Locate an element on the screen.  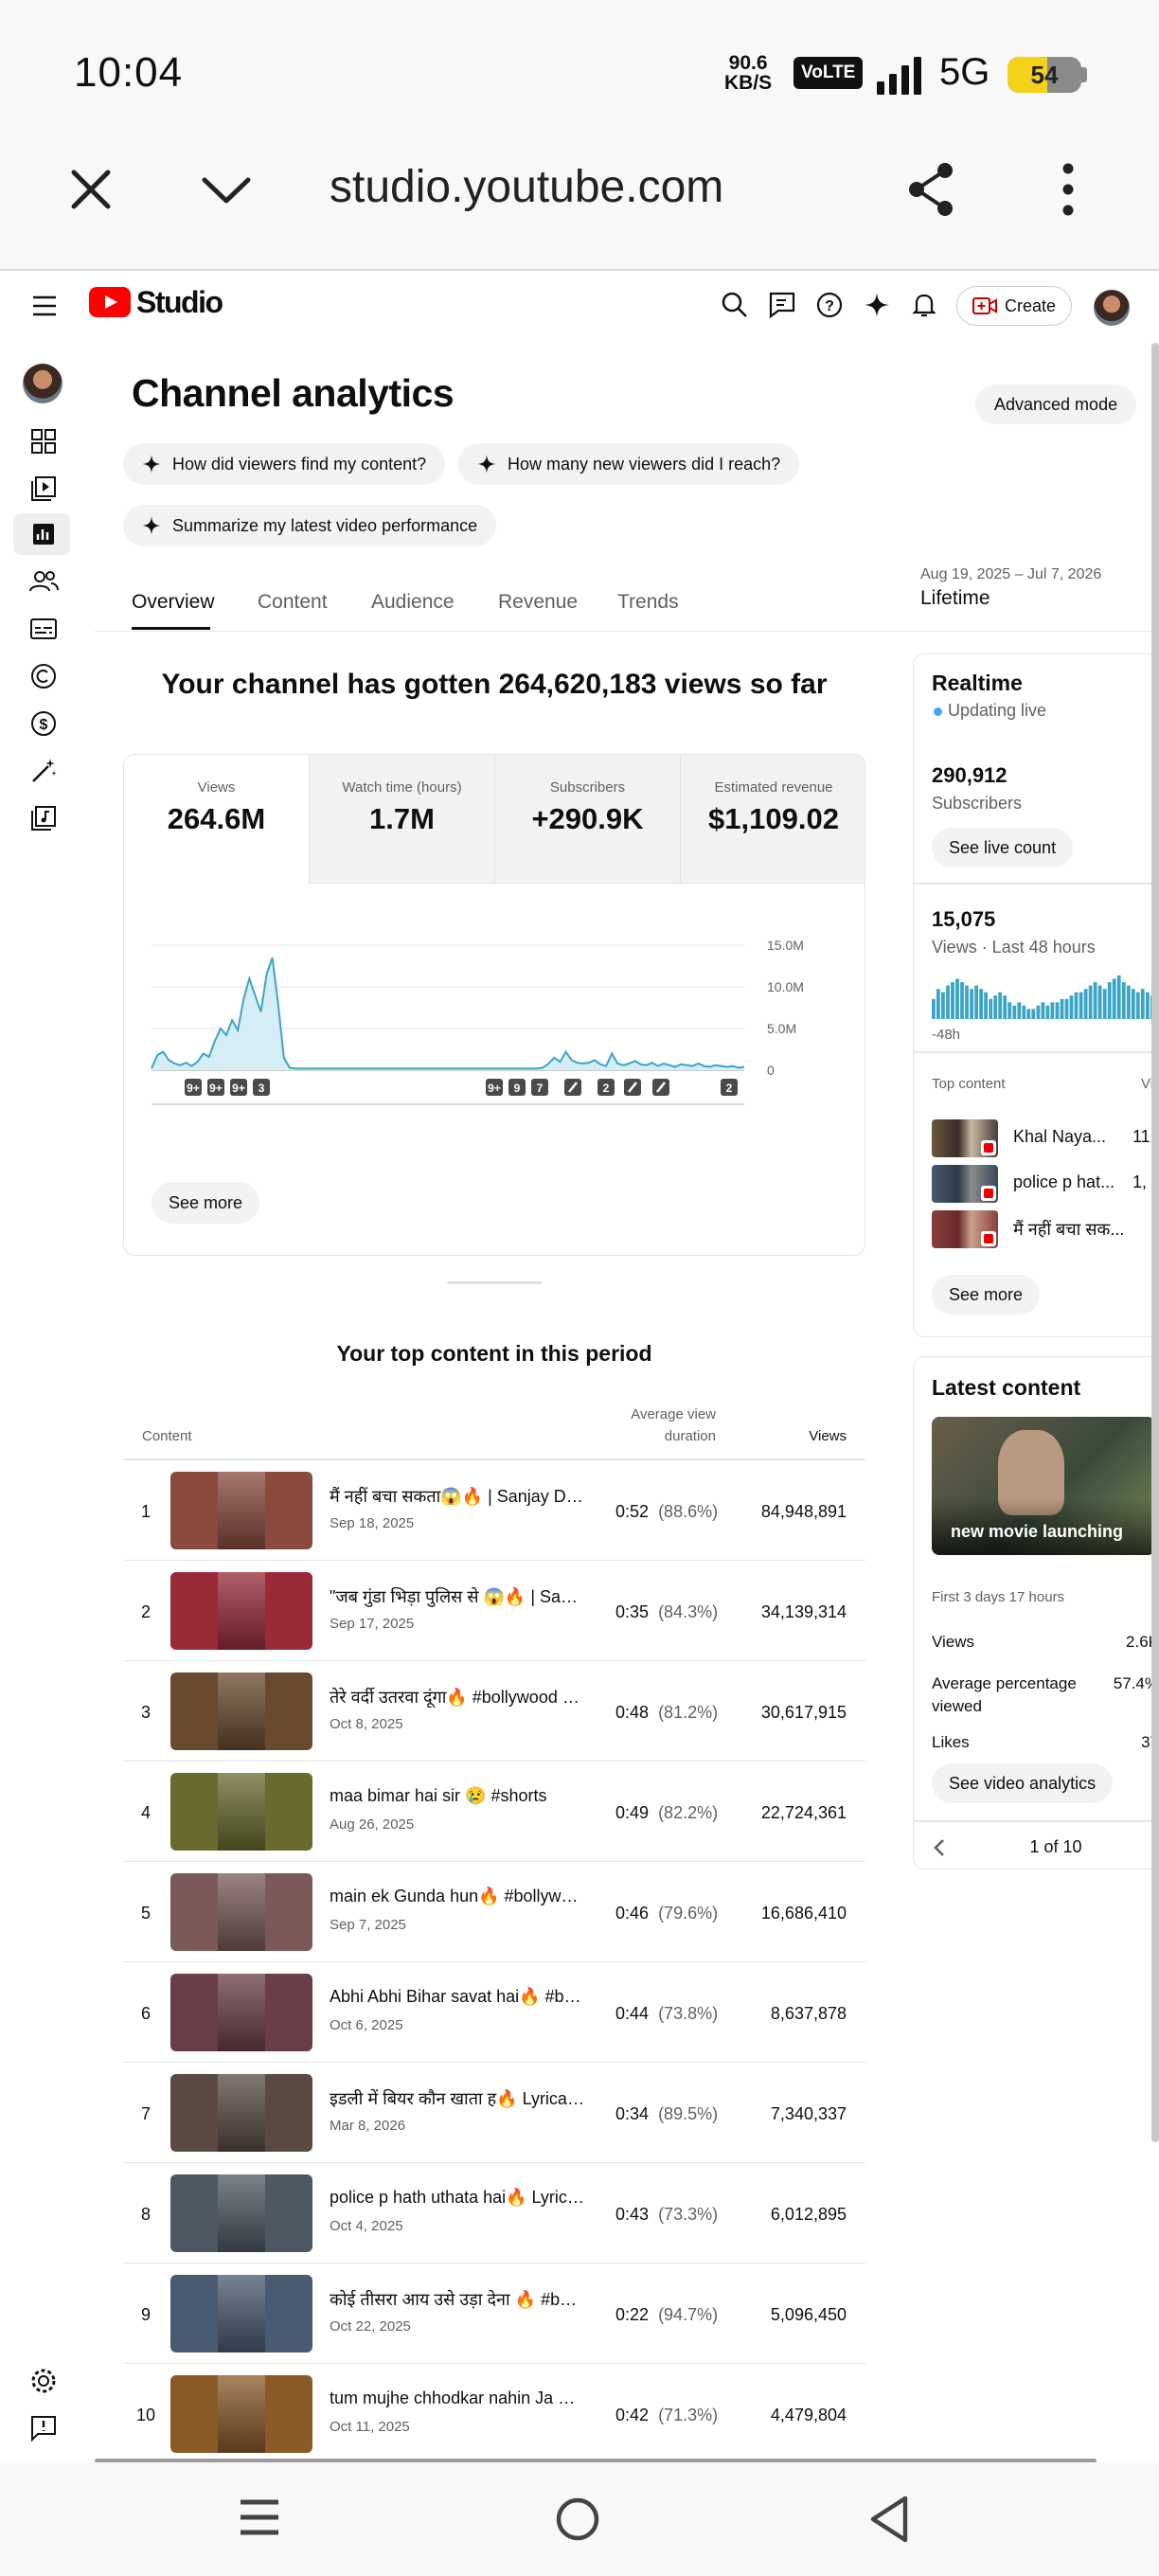
metric-views: Views 264.6M is located at coordinates (217, 819).